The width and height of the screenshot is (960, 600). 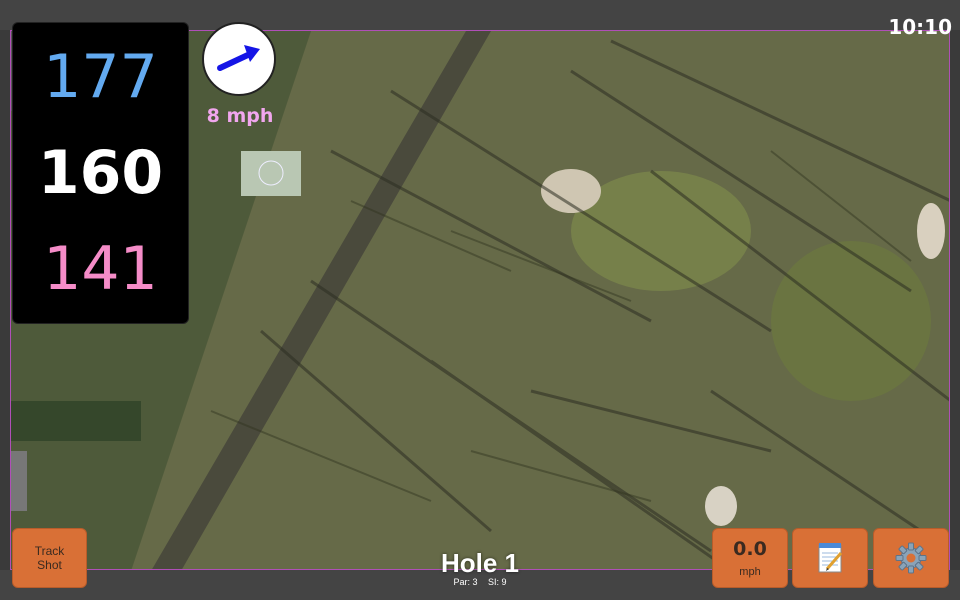 What do you see at coordinates (100, 269) in the screenshot?
I see `front-distance: 141` at bounding box center [100, 269].